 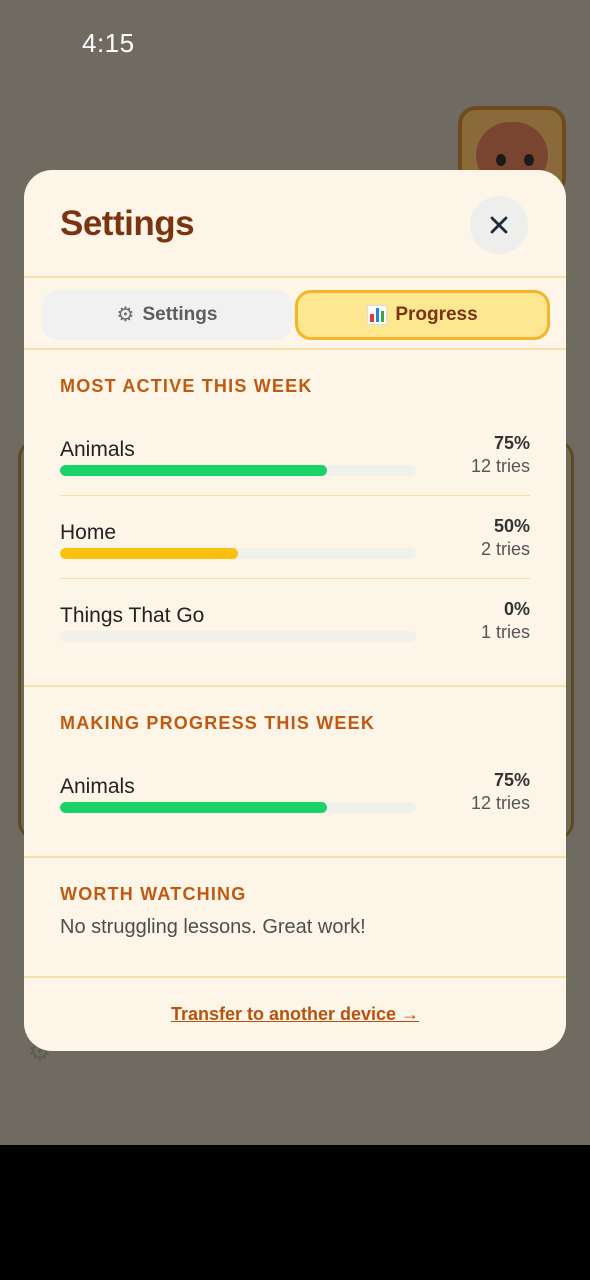 I want to click on lesson-name: Things That Go, so click(x=132, y=615).